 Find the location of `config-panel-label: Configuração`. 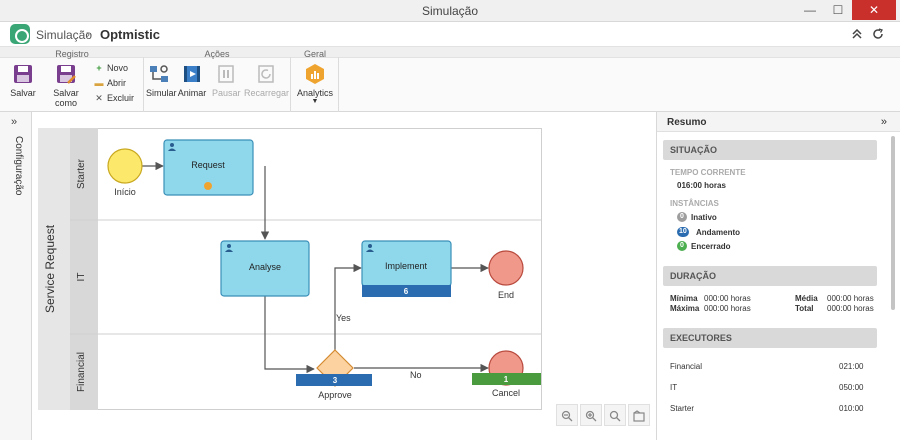

config-panel-label: Configuração is located at coordinates (18, 165).